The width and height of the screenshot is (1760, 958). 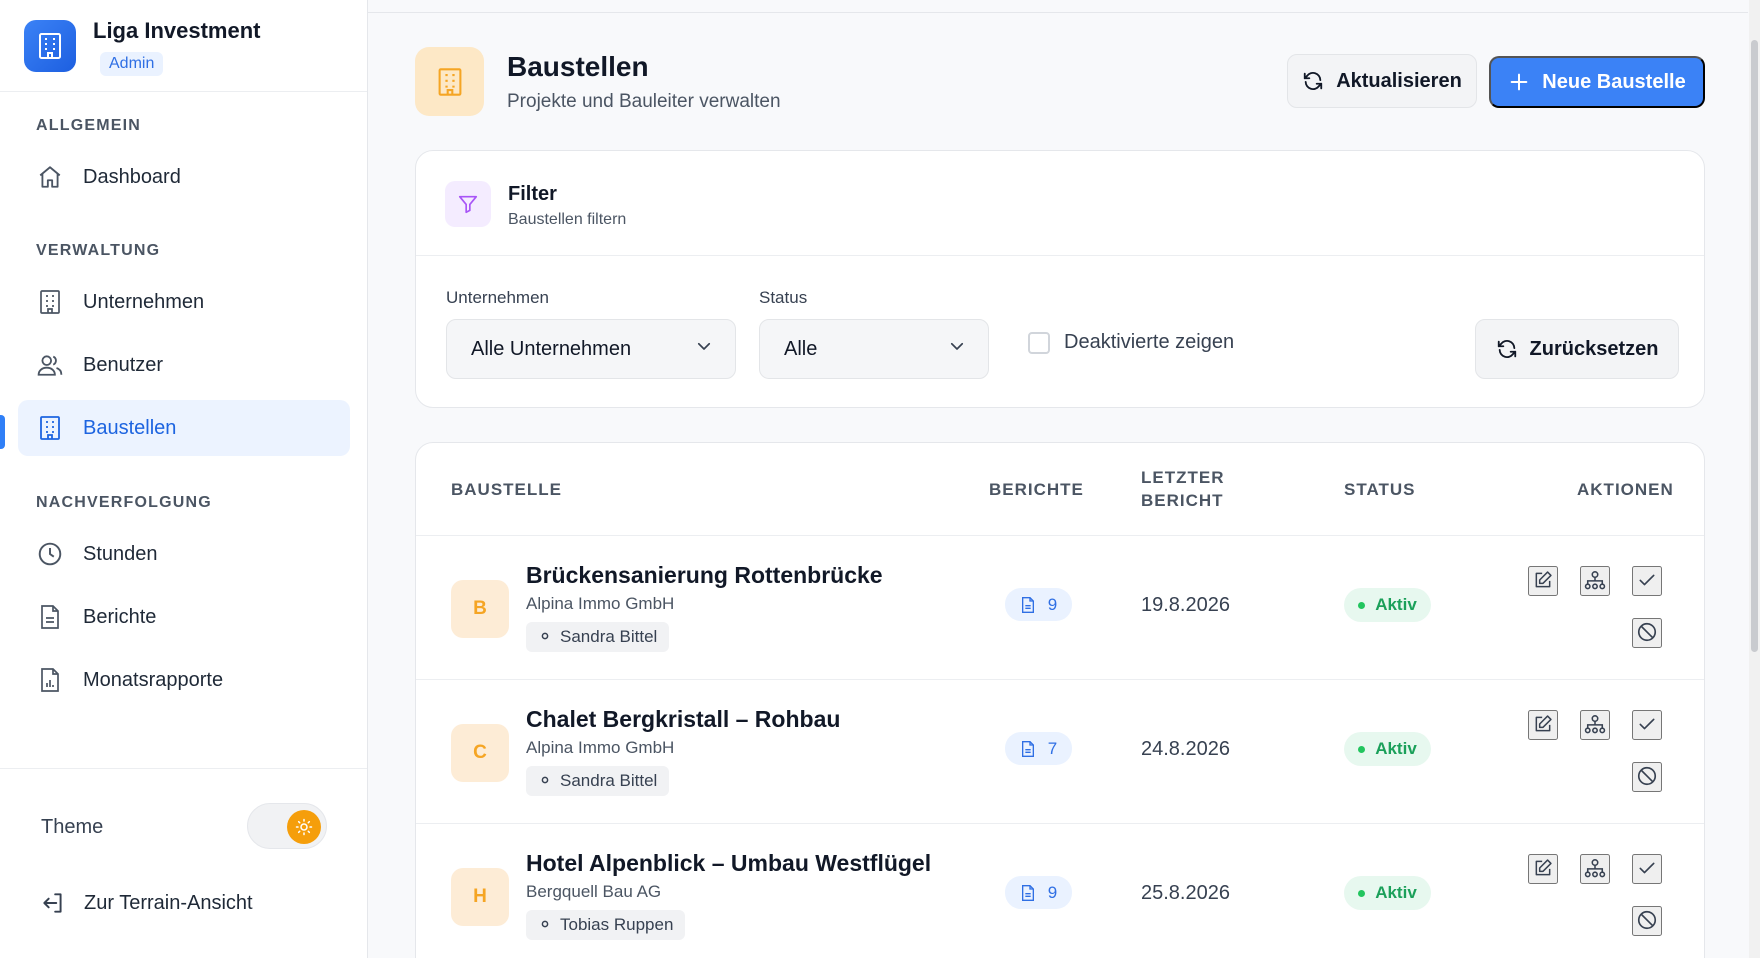 I want to click on company-select: Alle Unternehmen, so click(x=591, y=349).